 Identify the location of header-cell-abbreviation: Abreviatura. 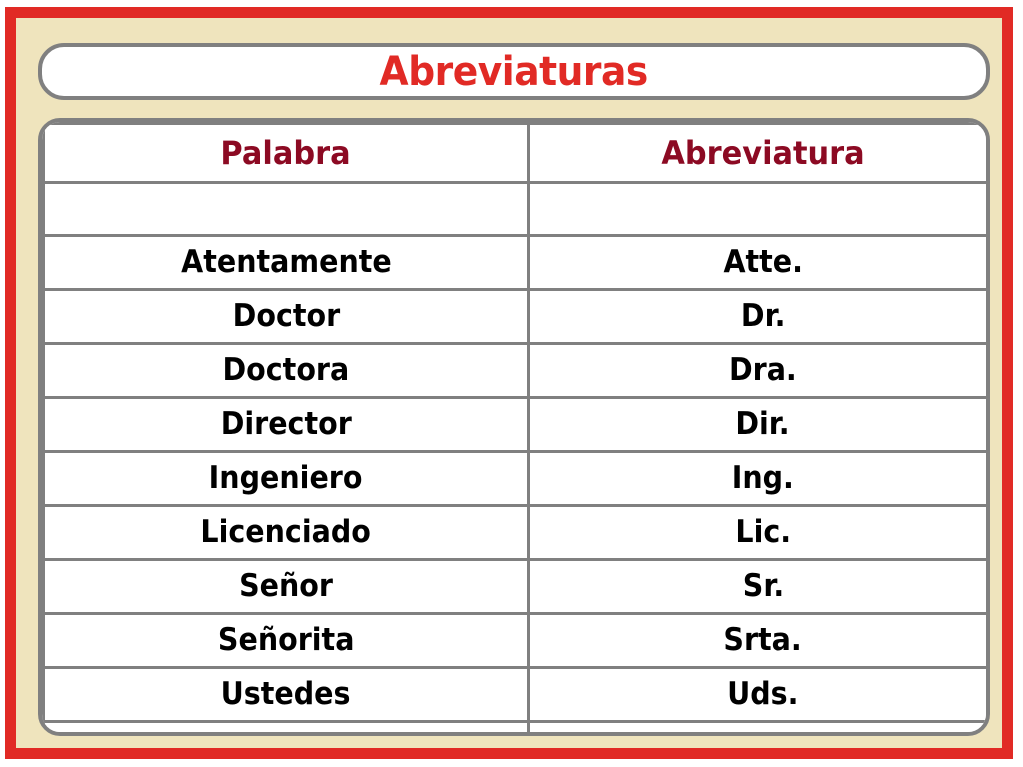
(756, 153).